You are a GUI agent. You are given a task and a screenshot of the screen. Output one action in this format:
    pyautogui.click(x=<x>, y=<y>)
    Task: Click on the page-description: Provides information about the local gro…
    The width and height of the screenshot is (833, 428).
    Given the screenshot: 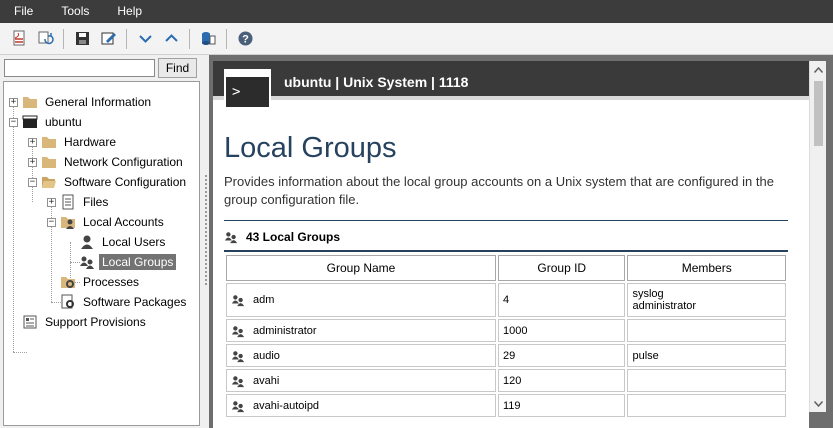 What is the action you would take?
    pyautogui.click(x=499, y=190)
    